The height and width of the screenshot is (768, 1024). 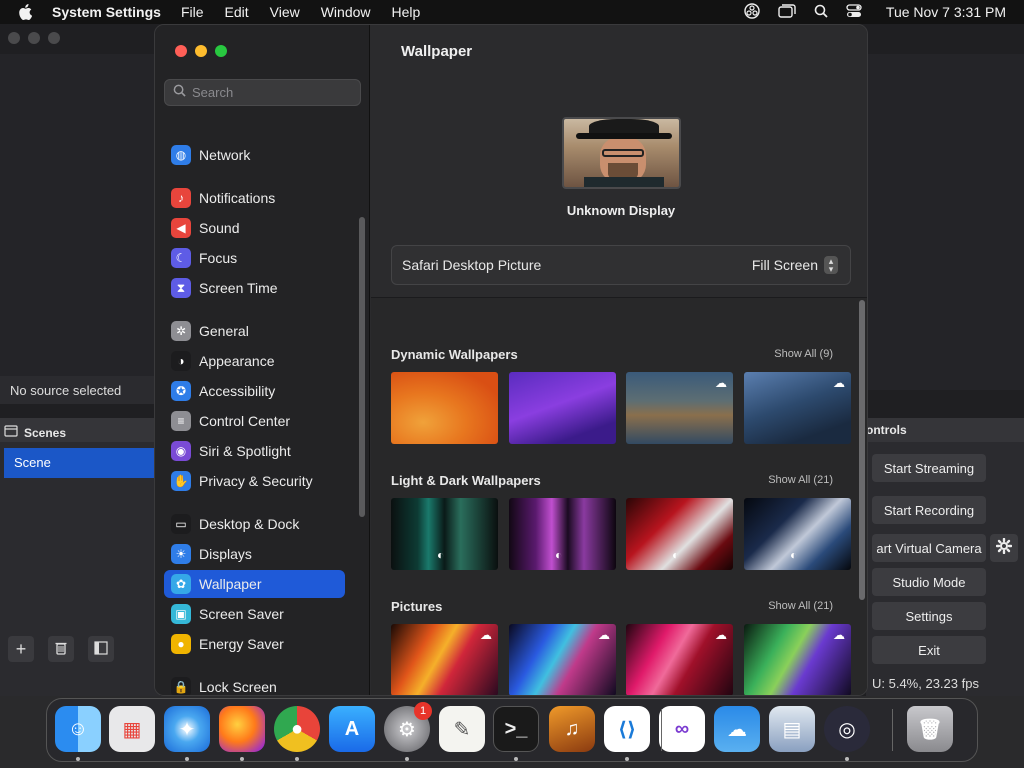 What do you see at coordinates (800, 606) in the screenshot?
I see `show-all-pictures: Show All (21)` at bounding box center [800, 606].